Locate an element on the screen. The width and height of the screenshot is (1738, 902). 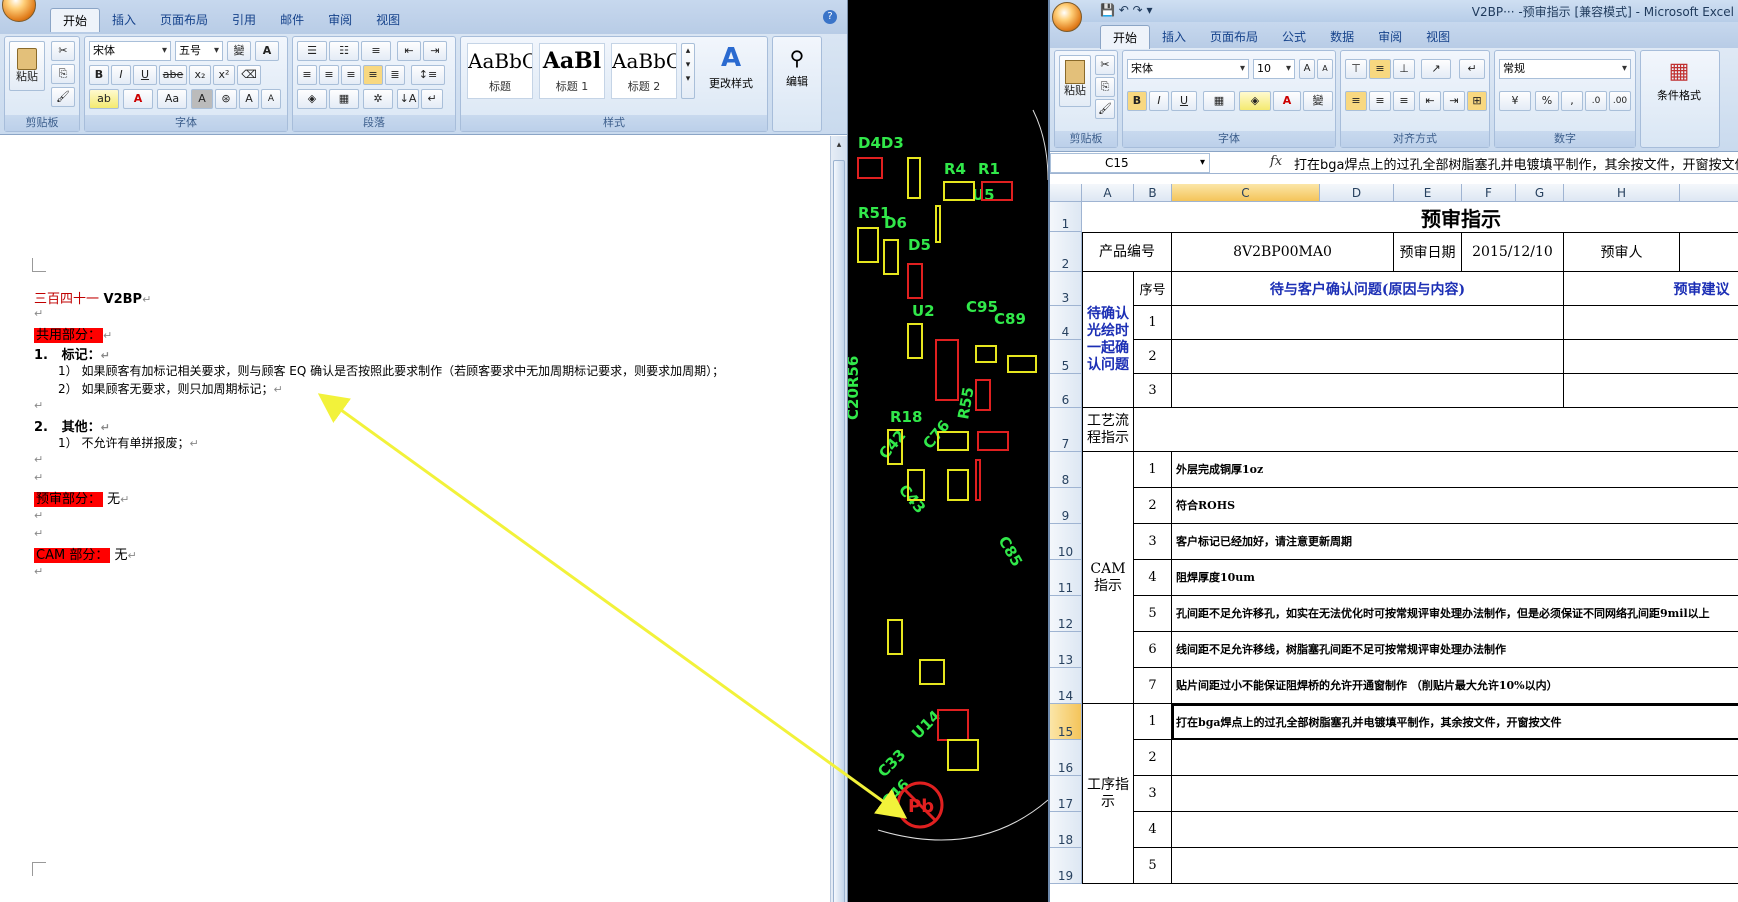
column-header-A: A is located at coordinates (1108, 193).